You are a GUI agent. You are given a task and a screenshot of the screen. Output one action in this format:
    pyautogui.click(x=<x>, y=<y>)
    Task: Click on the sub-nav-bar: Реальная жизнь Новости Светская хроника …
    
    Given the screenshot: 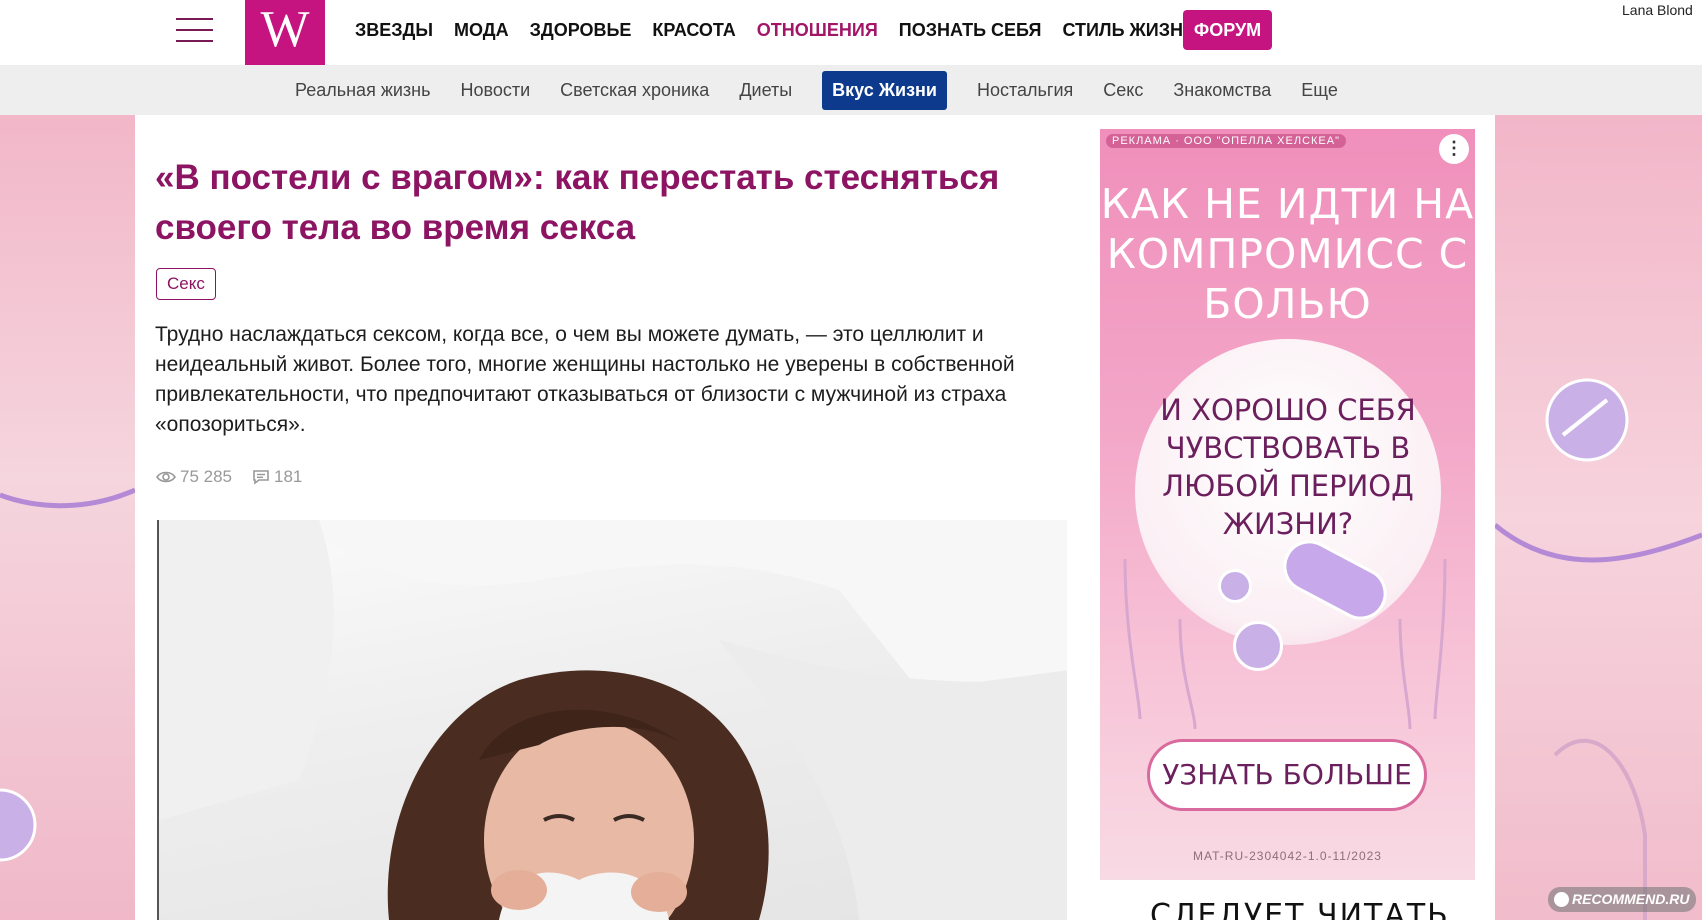 What is the action you would take?
    pyautogui.click(x=851, y=90)
    